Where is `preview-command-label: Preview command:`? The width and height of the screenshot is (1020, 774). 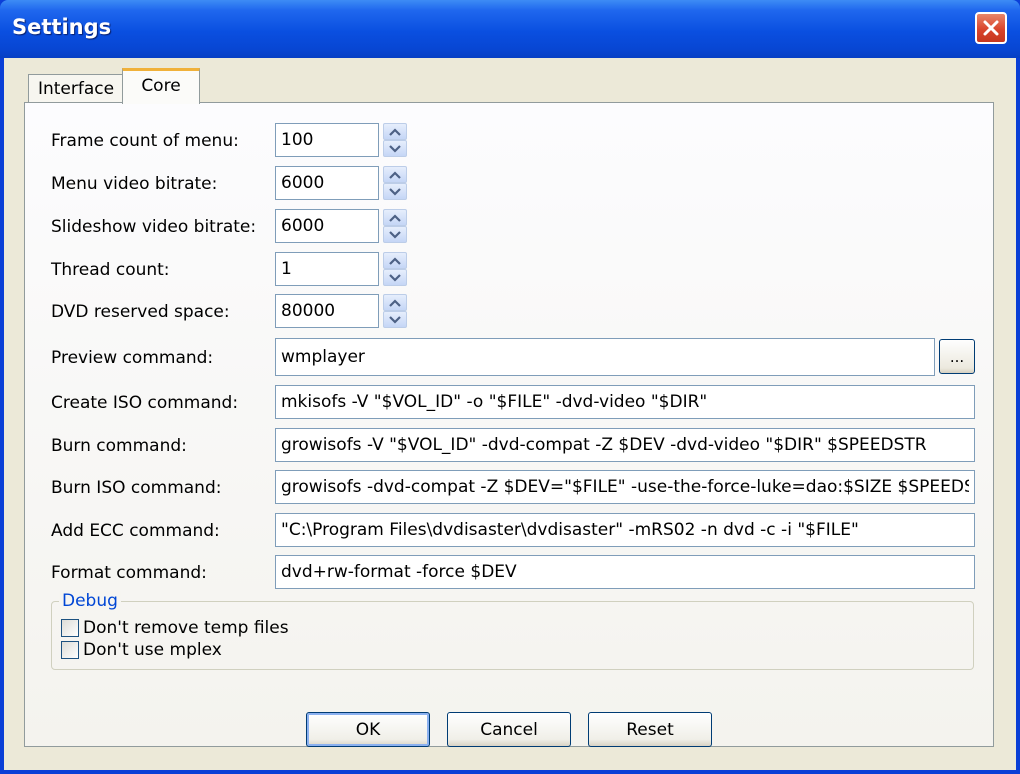 preview-command-label: Preview command: is located at coordinates (132, 358).